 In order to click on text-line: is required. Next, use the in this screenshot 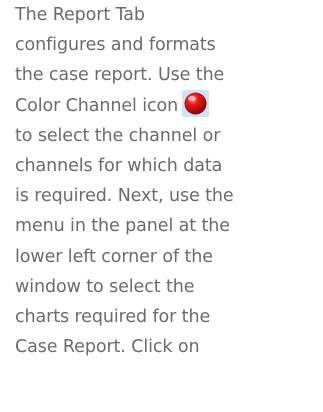, I will do `click(124, 196)`.